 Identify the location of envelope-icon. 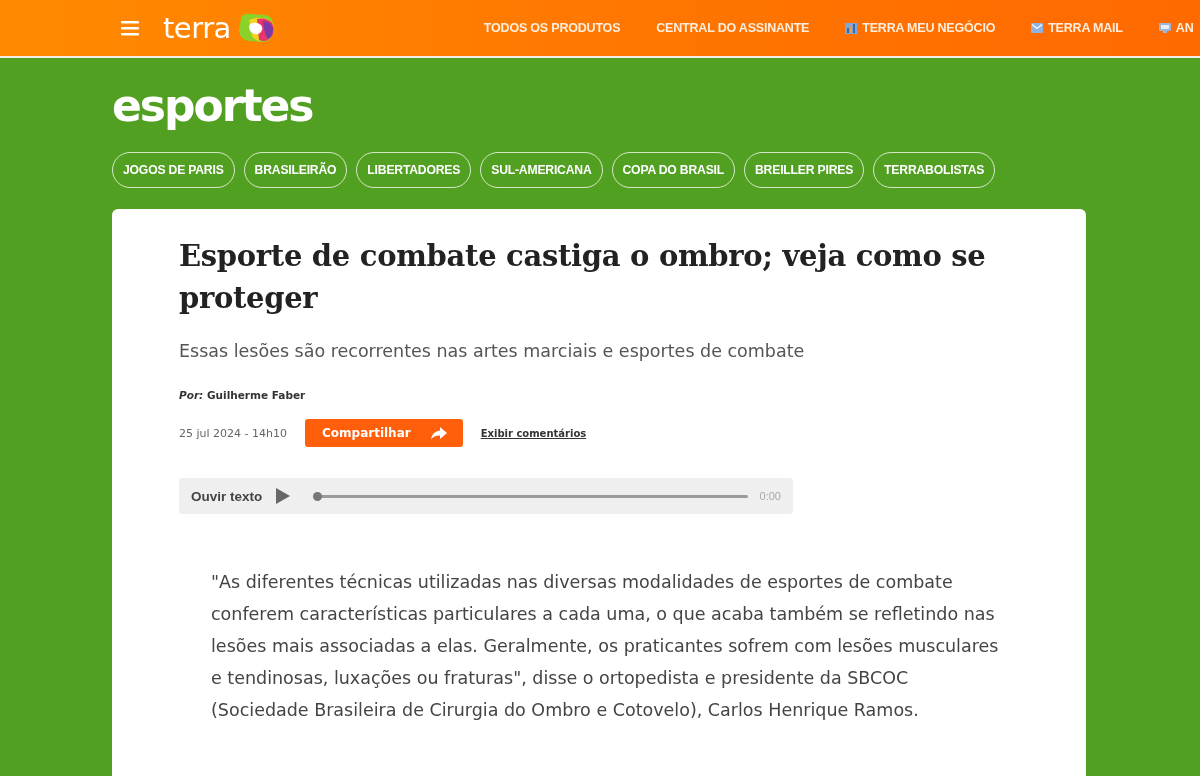
(1037, 28).